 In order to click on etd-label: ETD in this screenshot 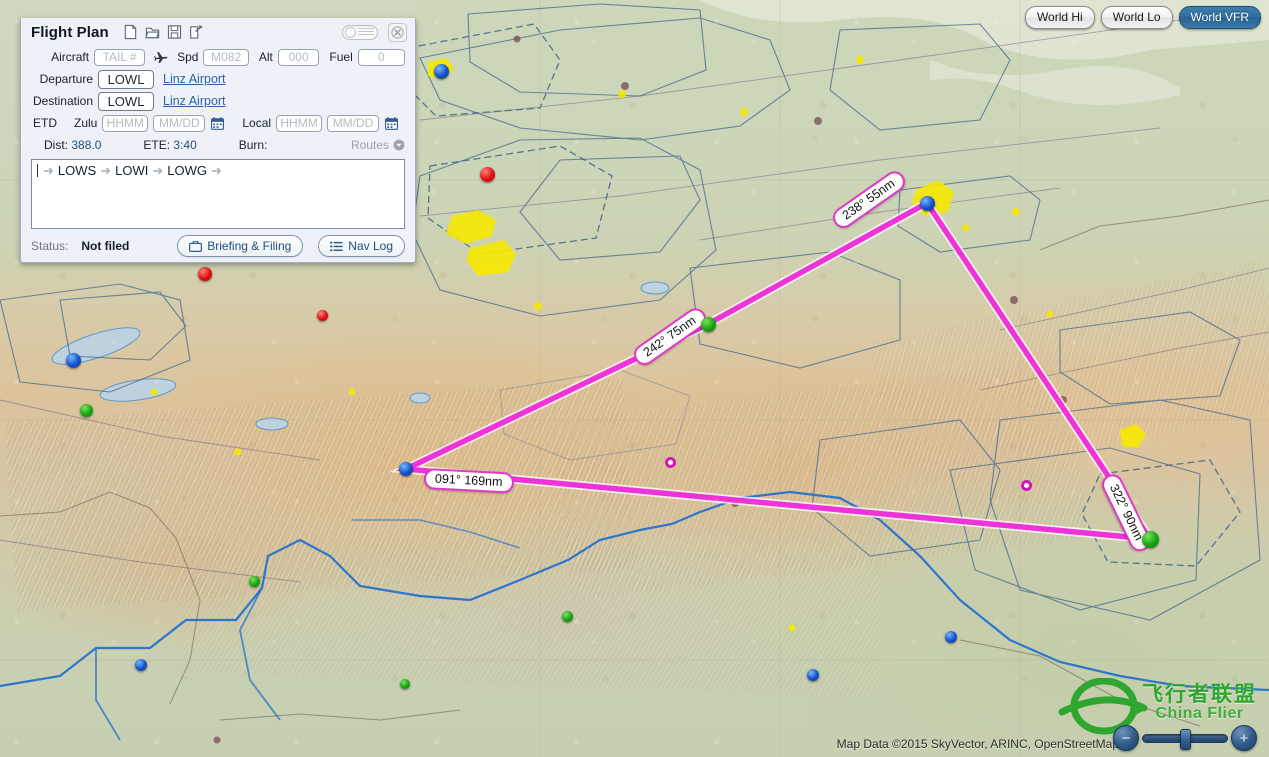, I will do `click(45, 123)`.